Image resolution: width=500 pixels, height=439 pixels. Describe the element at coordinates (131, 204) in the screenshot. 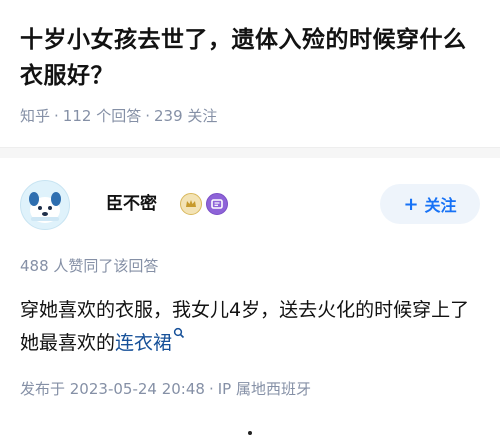

I see `author-name: 臣不密` at that location.